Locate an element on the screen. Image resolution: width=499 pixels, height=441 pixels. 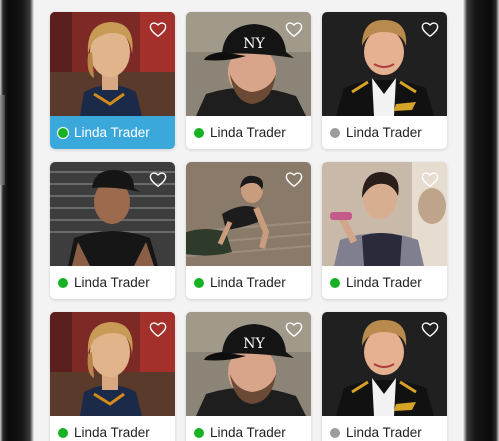
device-frame-right is located at coordinates (481, 220).